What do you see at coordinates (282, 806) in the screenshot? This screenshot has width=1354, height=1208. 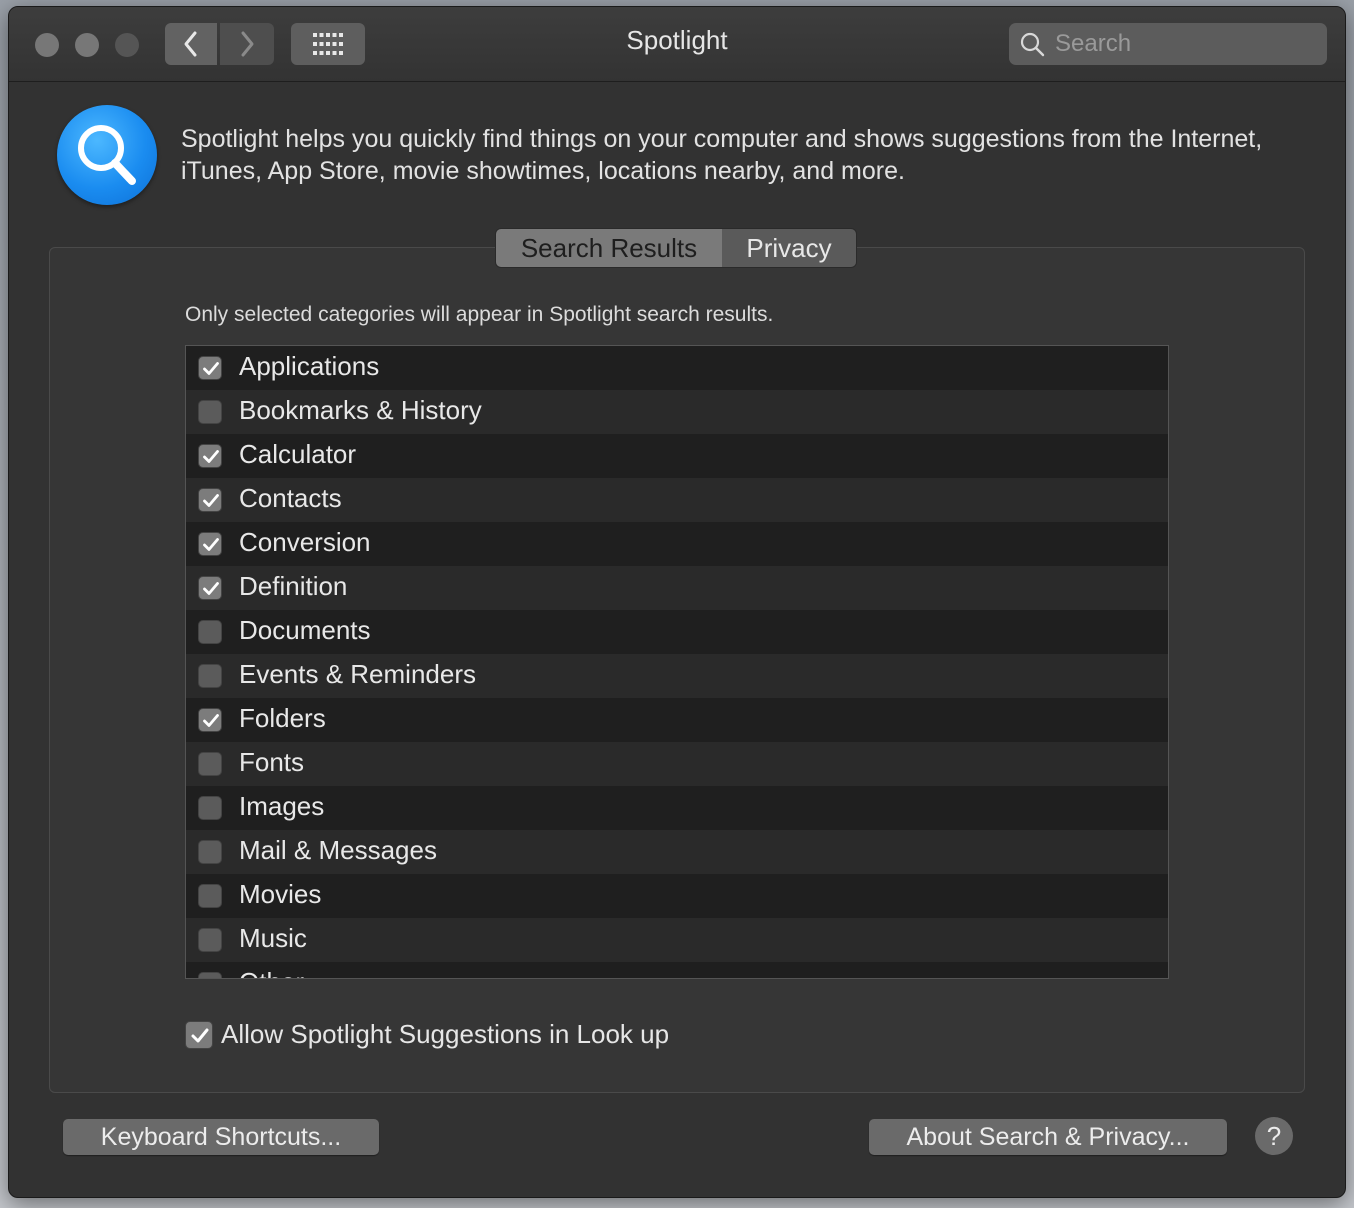 I see `category-label: Images` at bounding box center [282, 806].